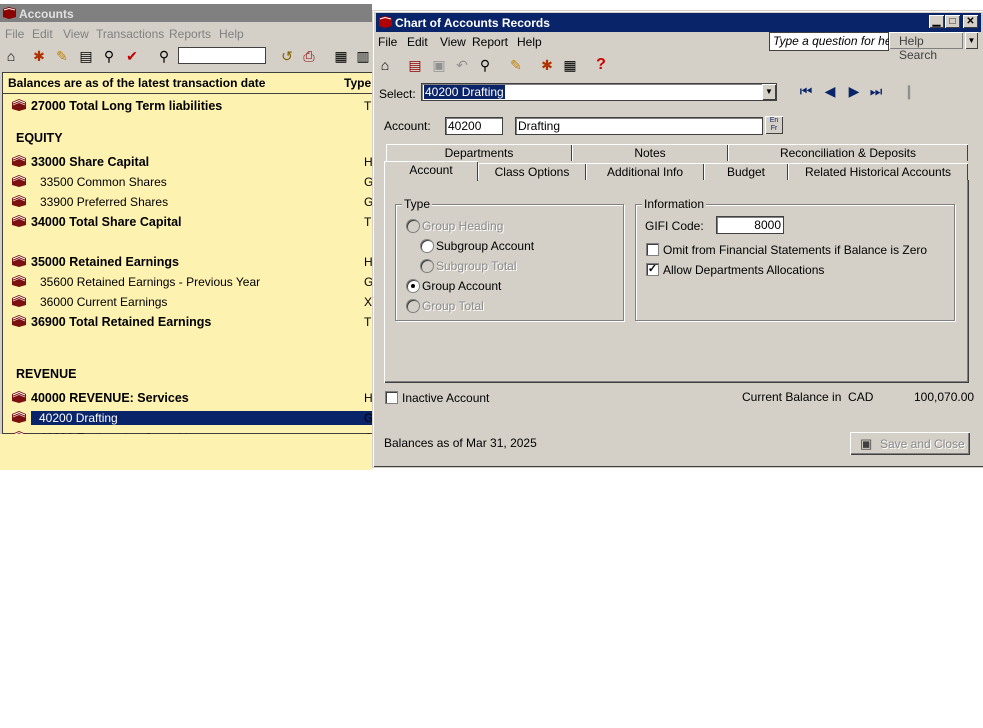 This screenshot has height=728, width=983. I want to click on table-row: 36000 Current Earnings X, so click(188, 302).